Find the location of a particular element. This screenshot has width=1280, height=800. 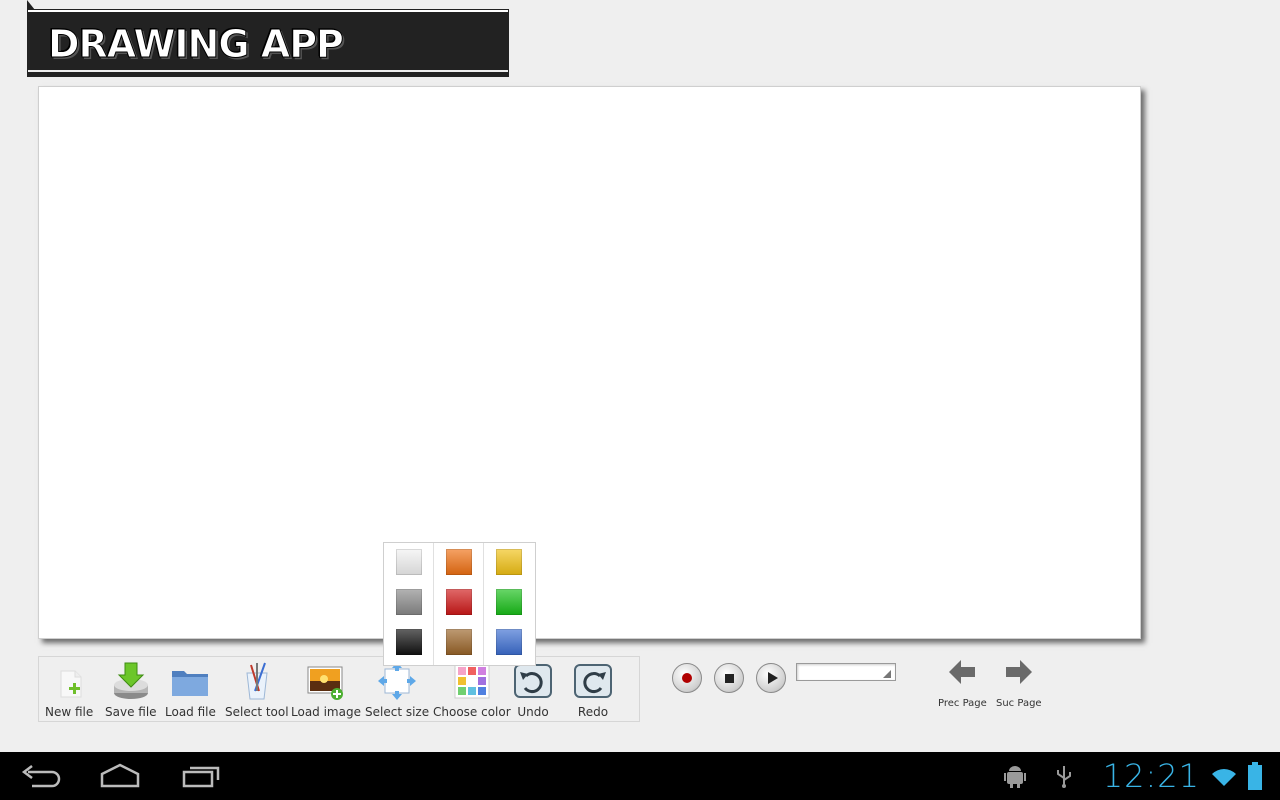

stop-button is located at coordinates (729, 678).